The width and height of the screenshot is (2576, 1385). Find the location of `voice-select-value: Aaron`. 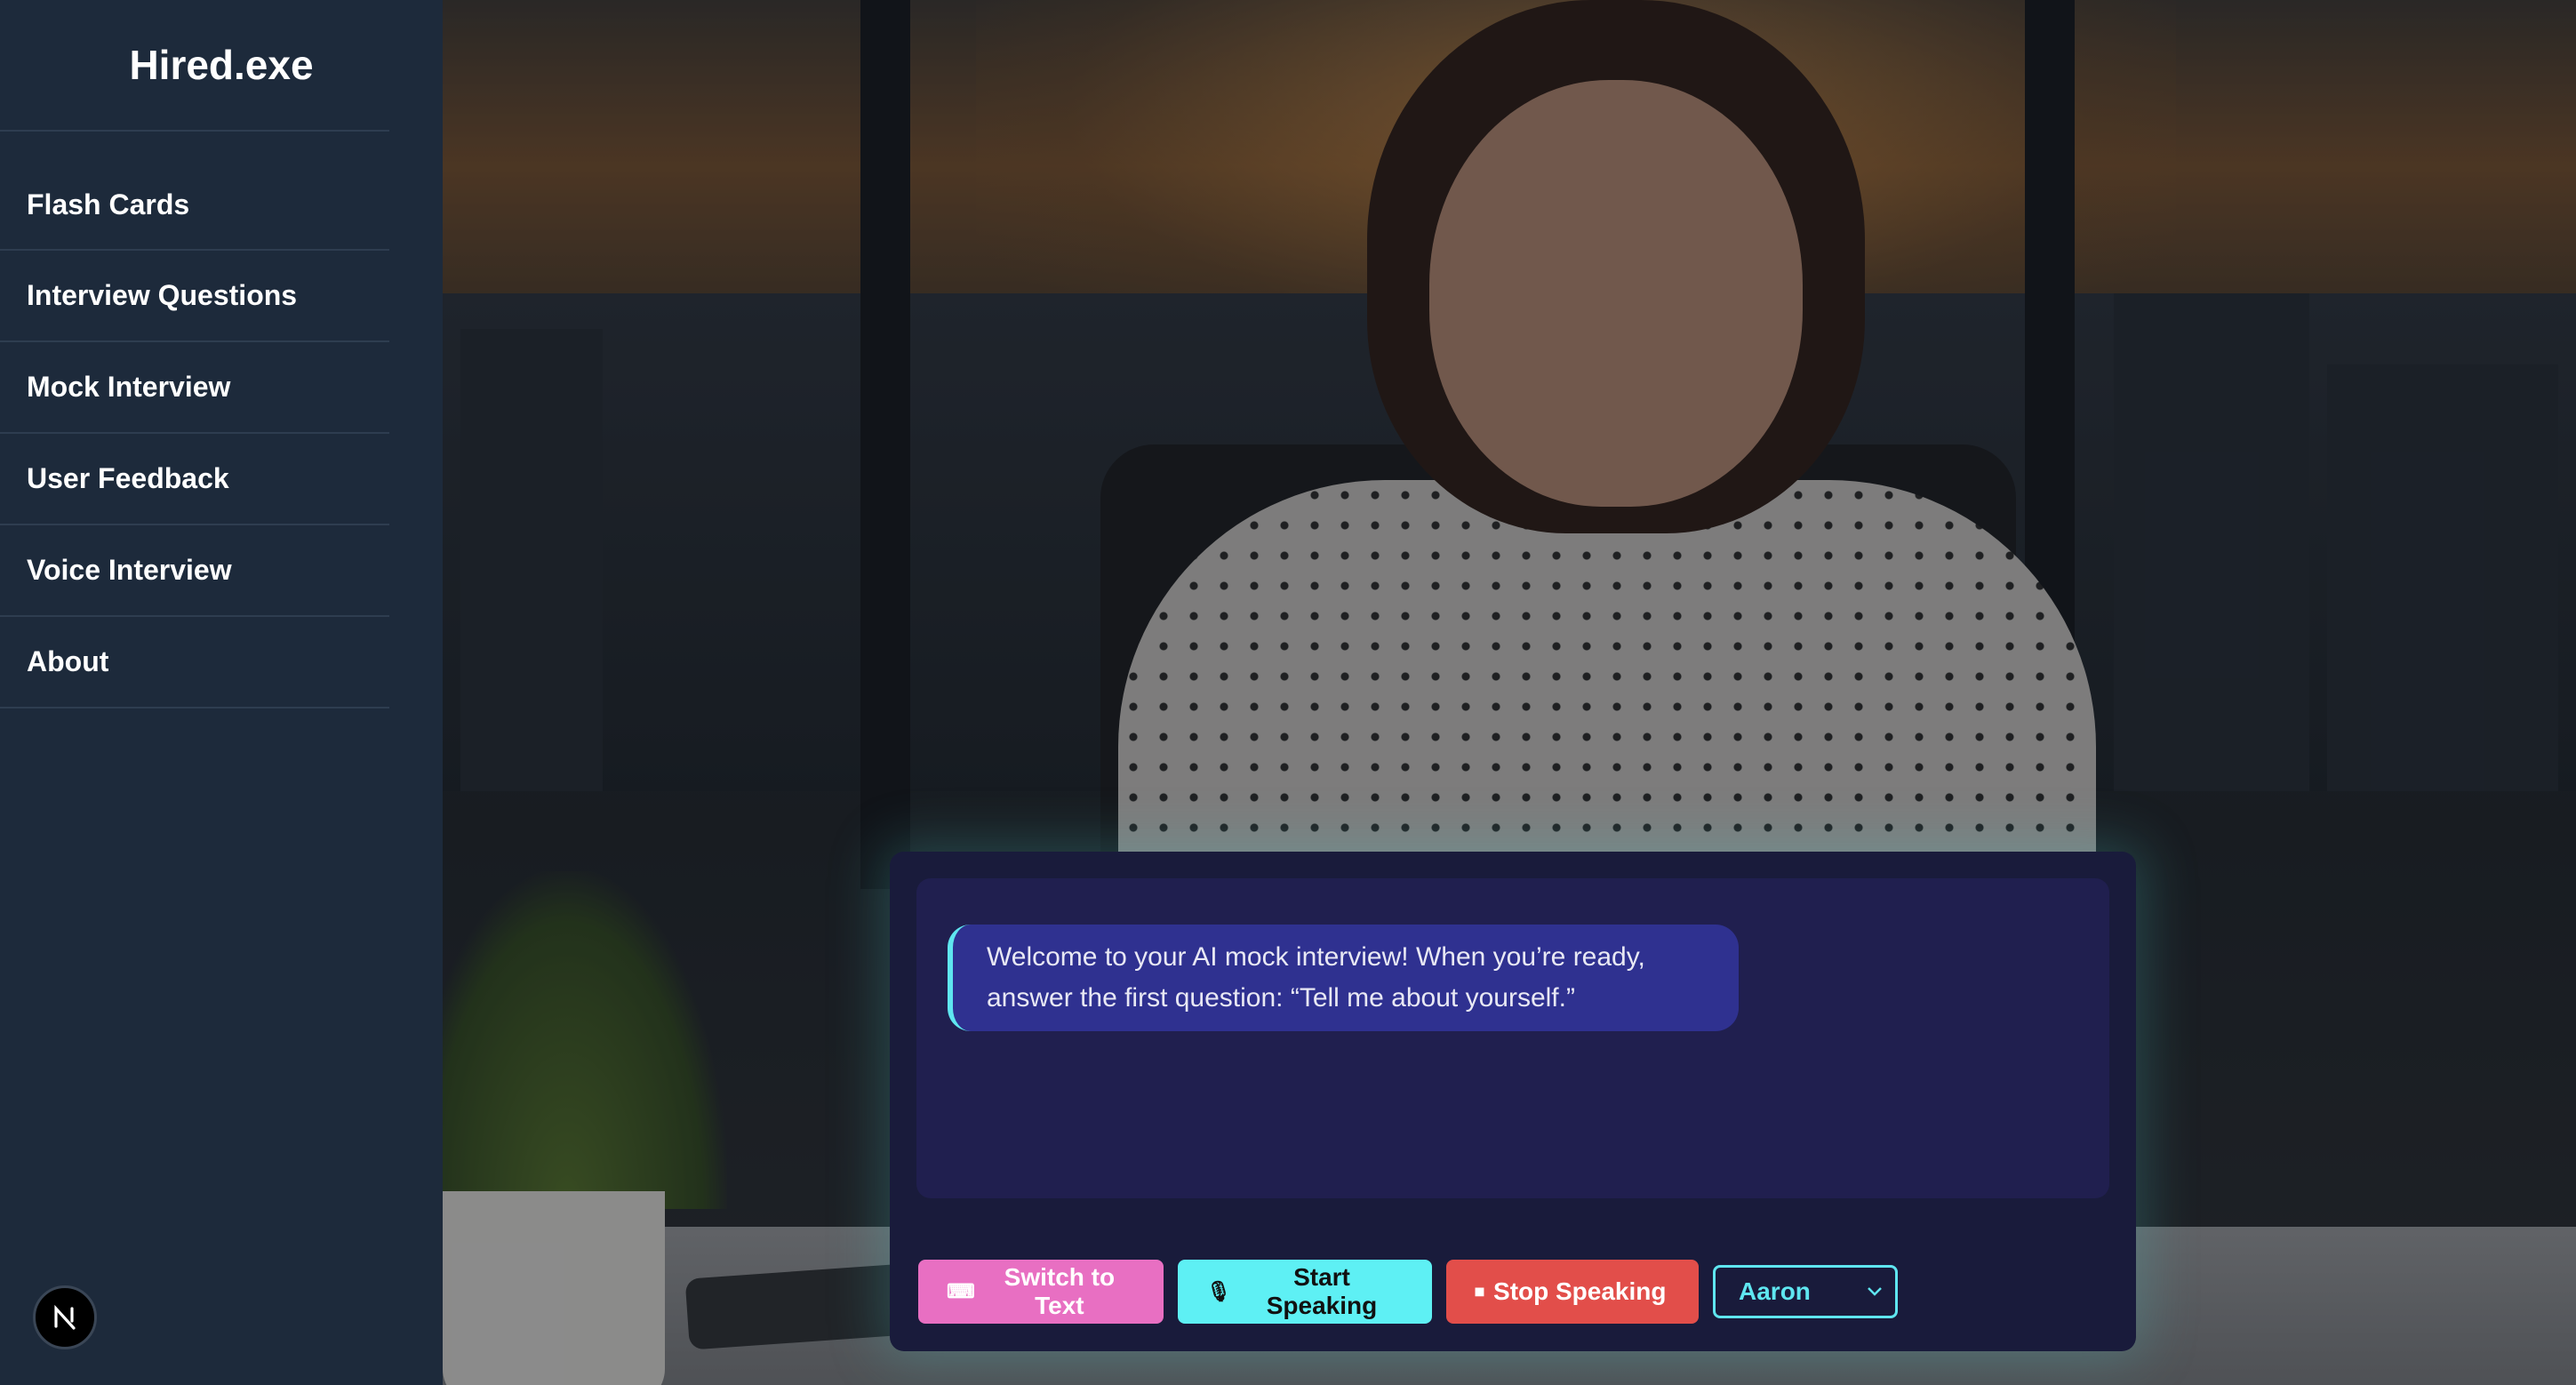

voice-select-value: Aaron is located at coordinates (1775, 1291).